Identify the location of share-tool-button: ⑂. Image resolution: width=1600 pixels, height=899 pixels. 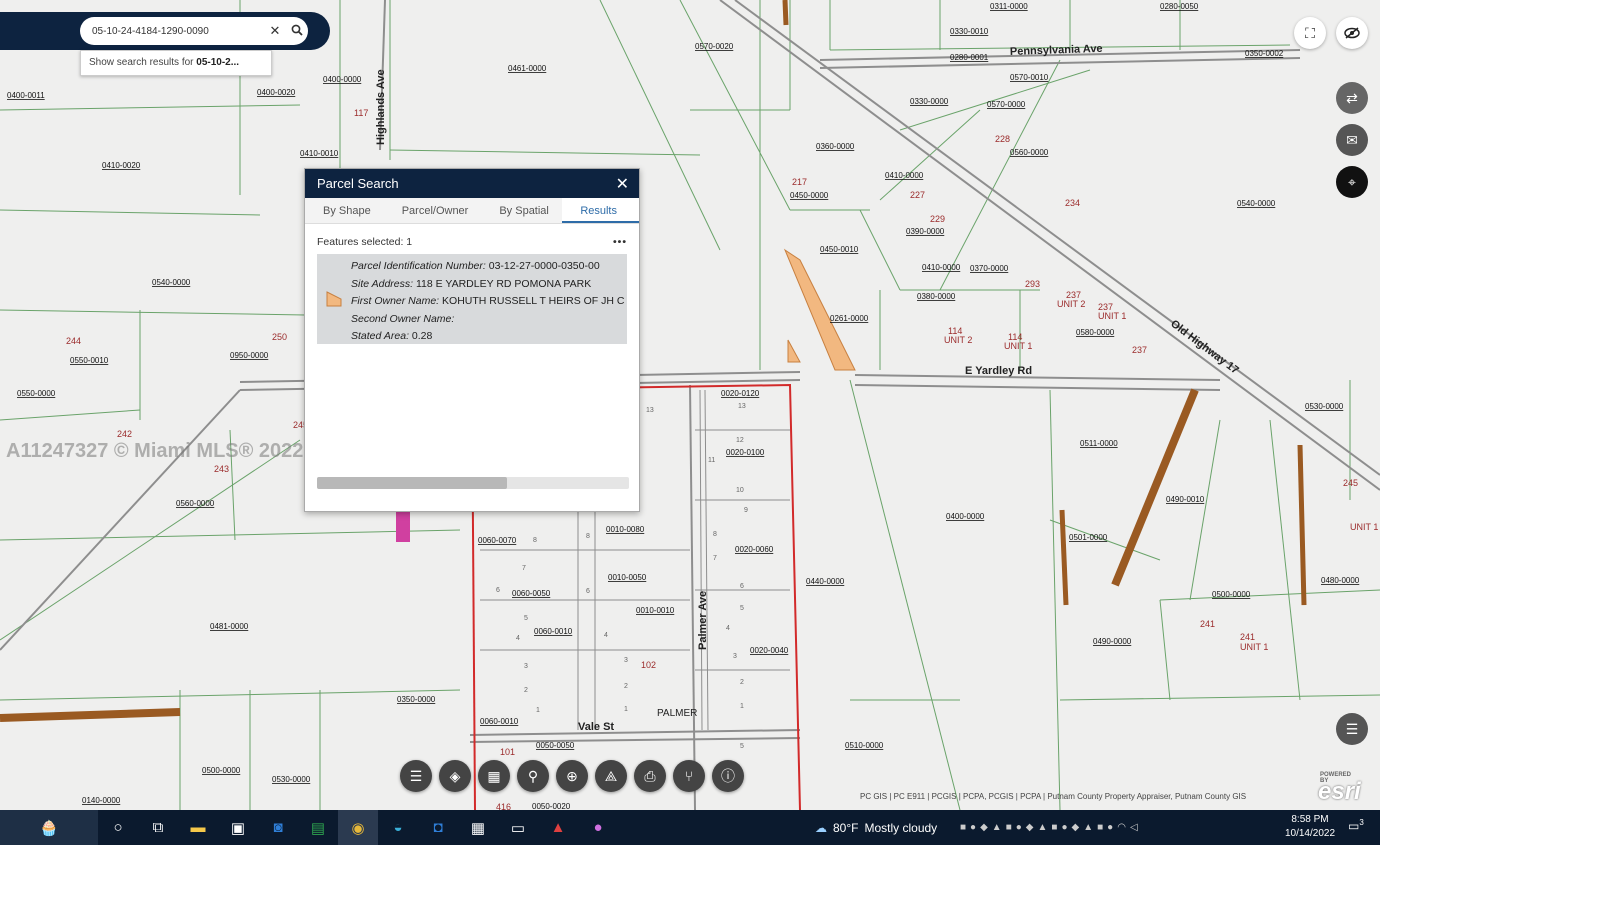
(689, 776).